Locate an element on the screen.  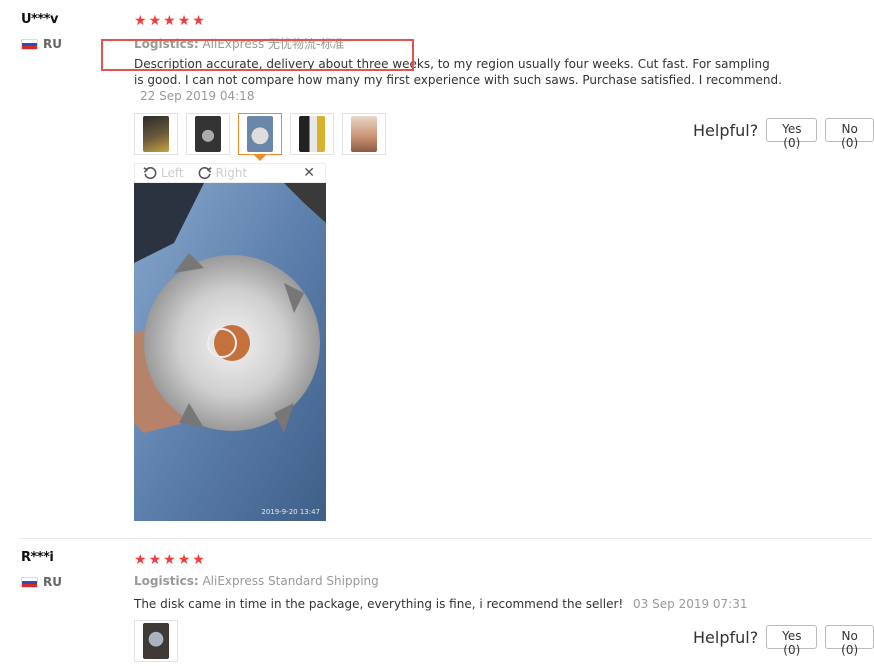
rotate-right-icon is located at coordinates (205, 173).